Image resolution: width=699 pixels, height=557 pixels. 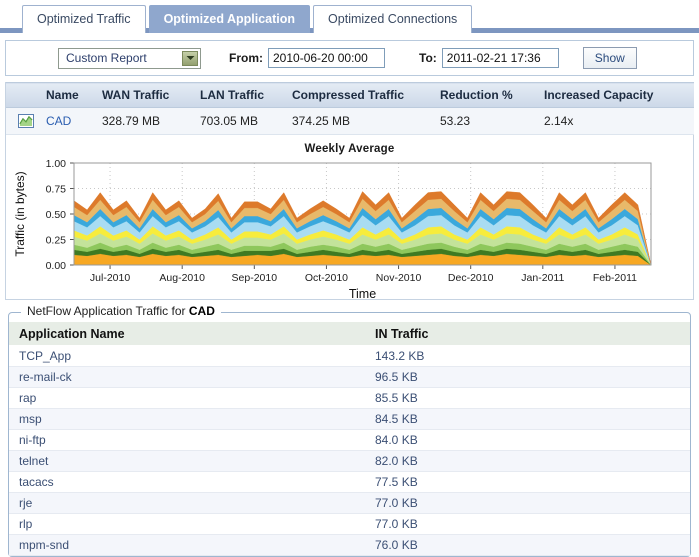 What do you see at coordinates (110, 278) in the screenshot?
I see `svg-text: Jul-2010` at bounding box center [110, 278].